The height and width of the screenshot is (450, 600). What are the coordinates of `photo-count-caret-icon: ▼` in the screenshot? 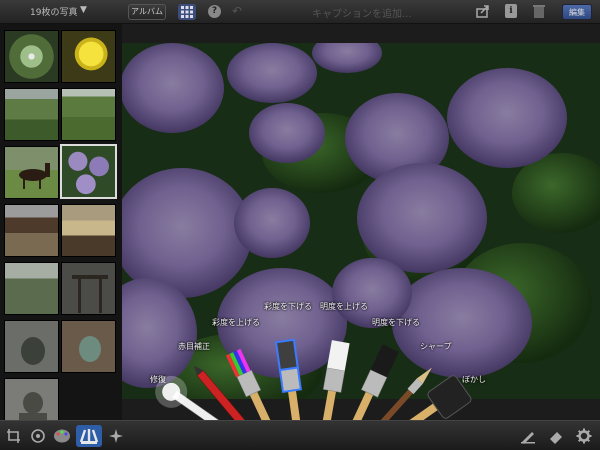 It's located at (83, 10).